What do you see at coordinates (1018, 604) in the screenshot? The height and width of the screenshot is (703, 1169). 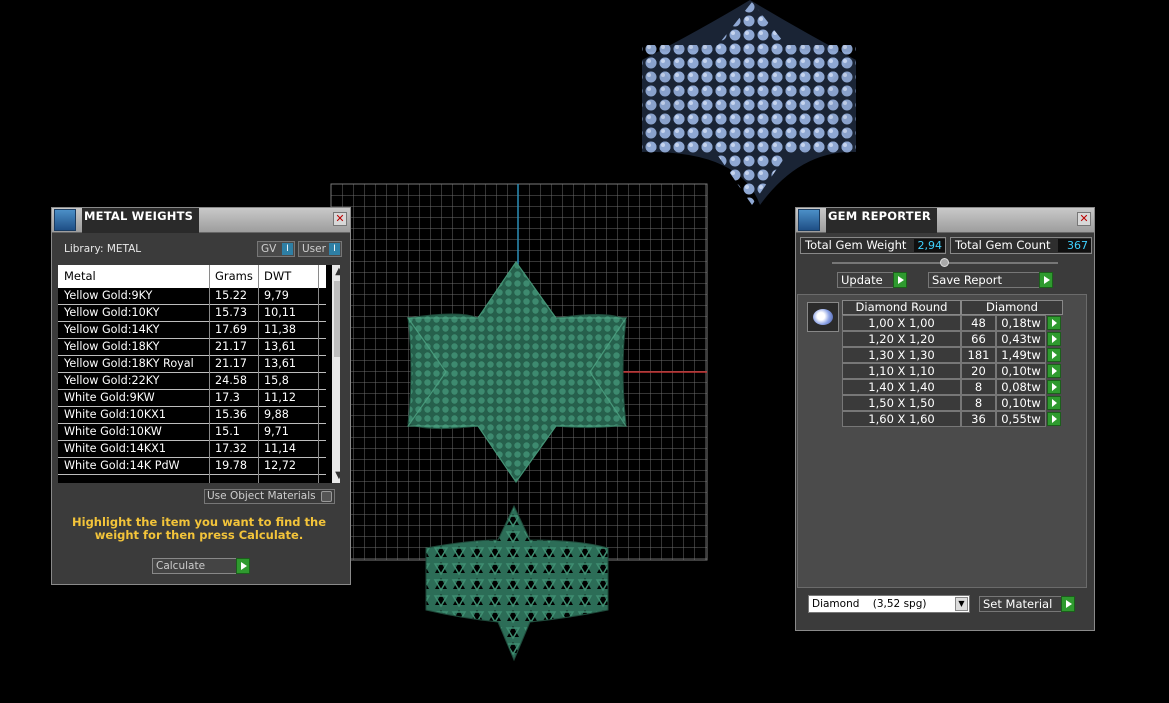 I see `set-material-label: Set Material` at bounding box center [1018, 604].